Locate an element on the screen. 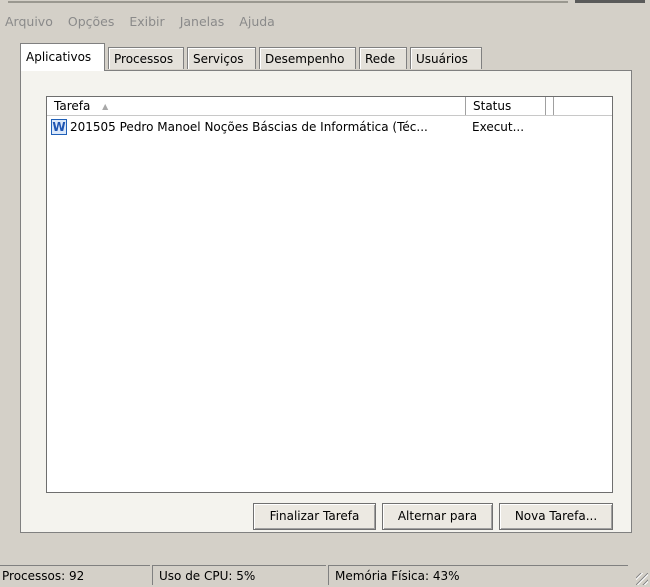 The height and width of the screenshot is (587, 650). menu-bar: Arquivo Opções Exibir Janelas Ajuda is located at coordinates (141, 22).